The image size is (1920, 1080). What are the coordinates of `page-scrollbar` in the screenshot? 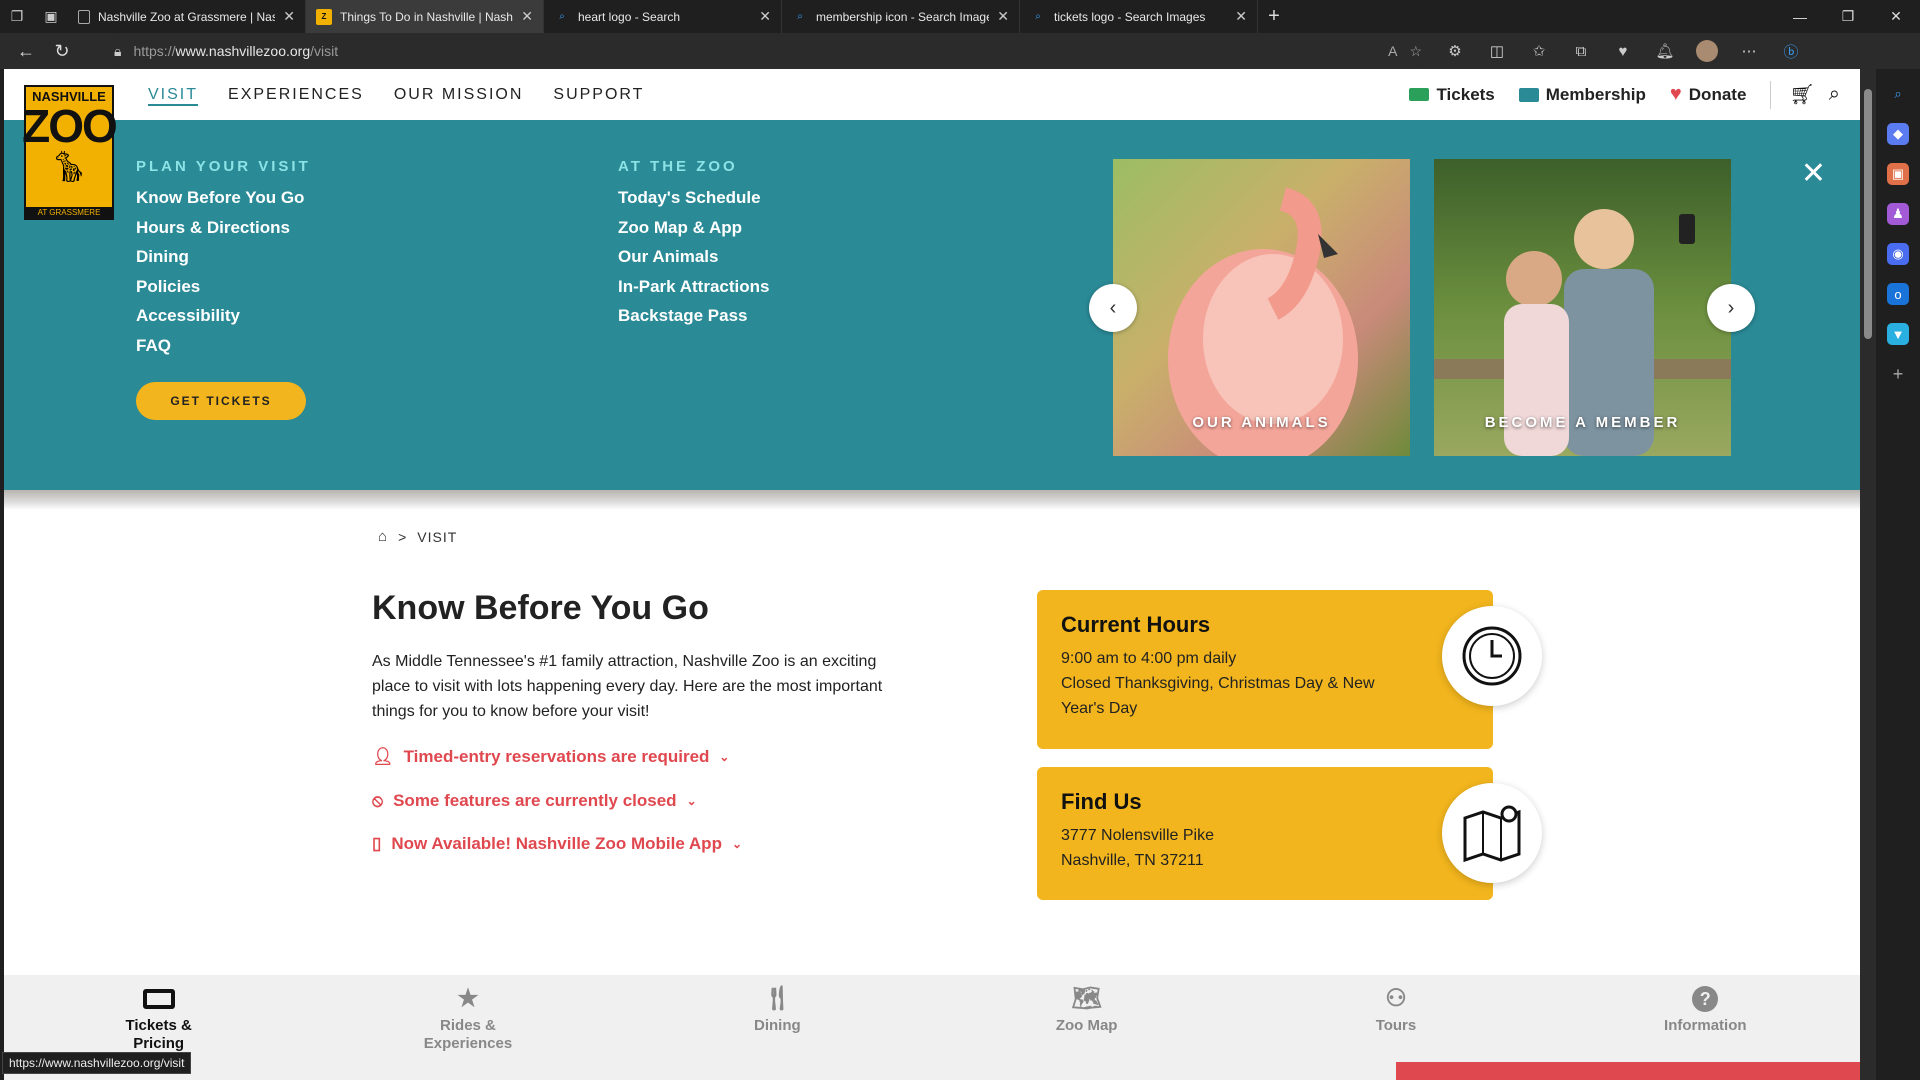 It's located at (1868, 574).